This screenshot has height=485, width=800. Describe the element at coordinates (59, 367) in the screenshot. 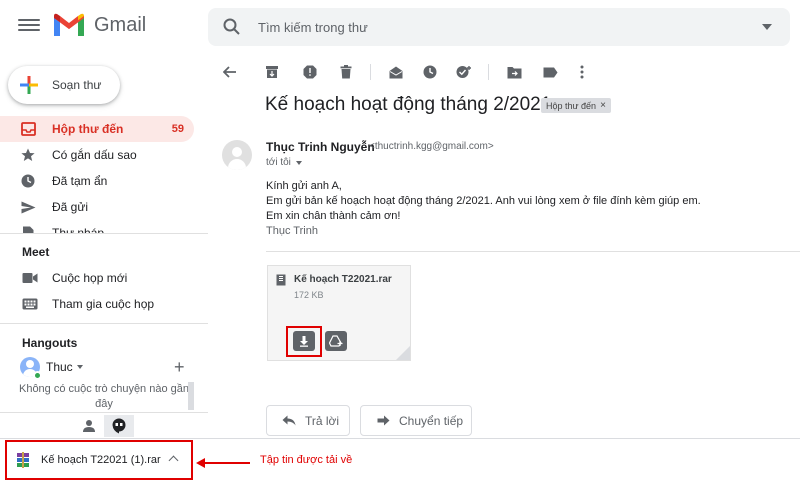

I see `hangouts-user-name: Thuc` at that location.